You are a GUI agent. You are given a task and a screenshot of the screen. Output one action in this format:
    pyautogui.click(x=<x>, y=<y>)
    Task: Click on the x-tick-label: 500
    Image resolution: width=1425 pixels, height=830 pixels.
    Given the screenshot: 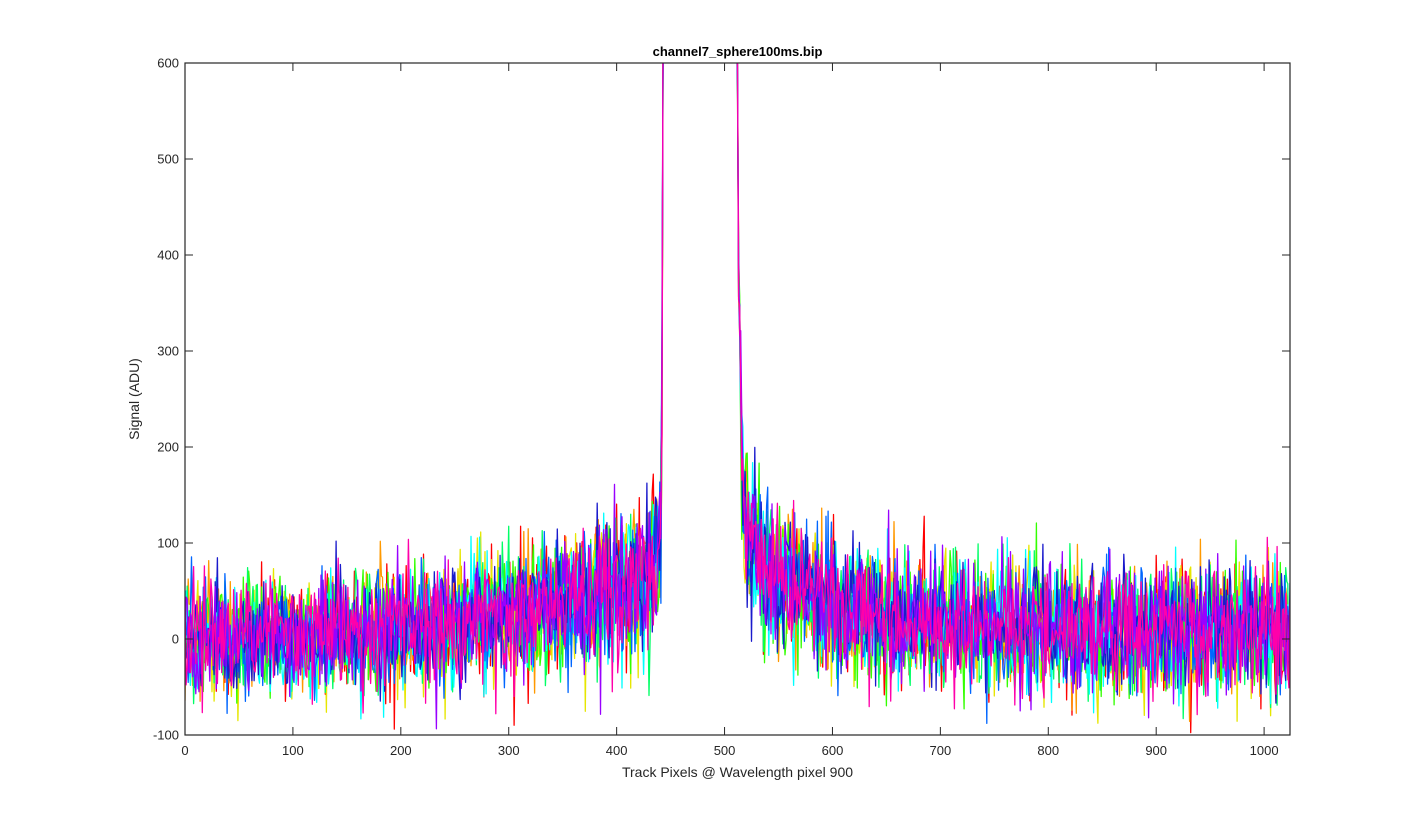 What is the action you would take?
    pyautogui.click(x=725, y=750)
    